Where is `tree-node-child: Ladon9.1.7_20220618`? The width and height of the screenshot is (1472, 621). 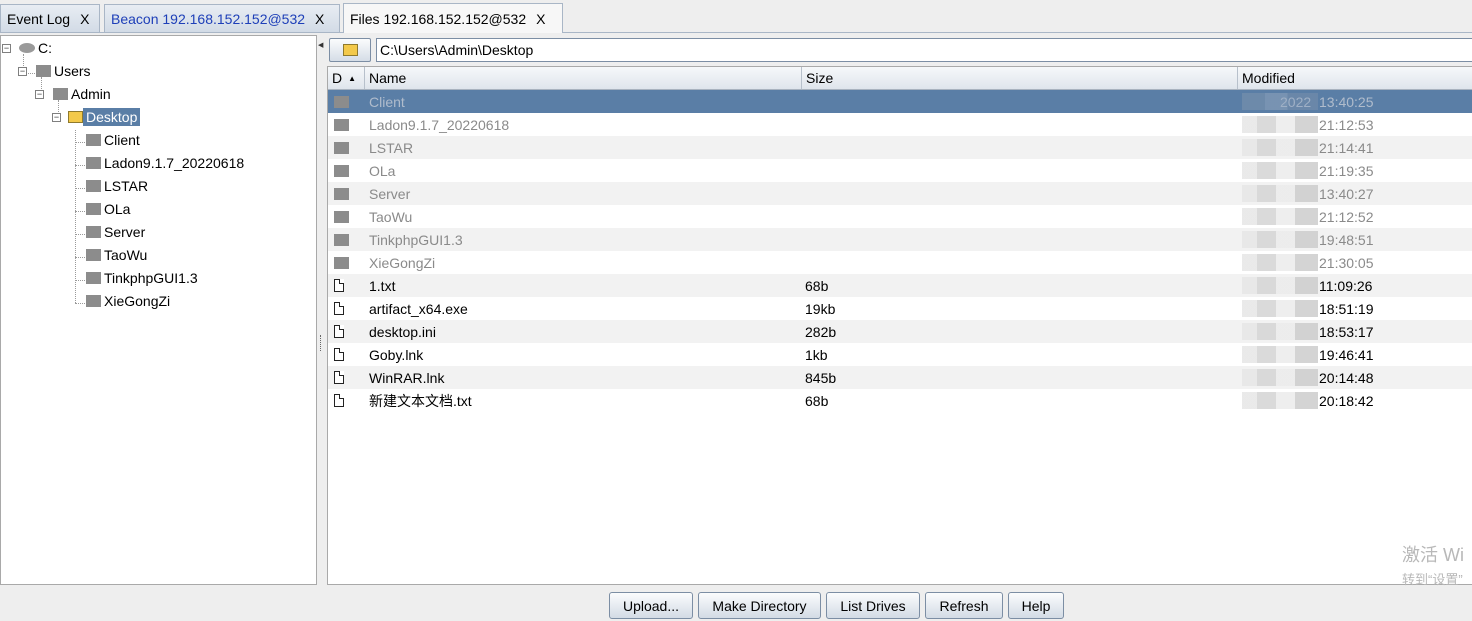 tree-node-child: Ladon9.1.7_20220618 is located at coordinates (166, 163).